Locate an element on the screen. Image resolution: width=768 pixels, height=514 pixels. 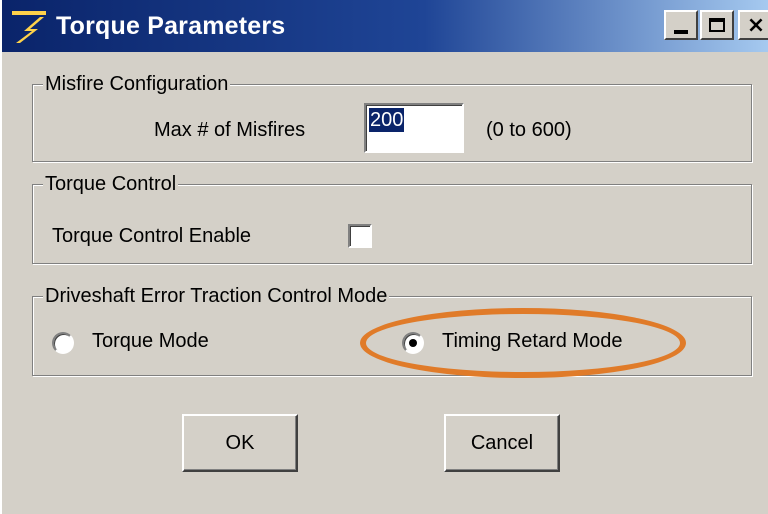
radio-selected-dot is located at coordinates (413, 343).